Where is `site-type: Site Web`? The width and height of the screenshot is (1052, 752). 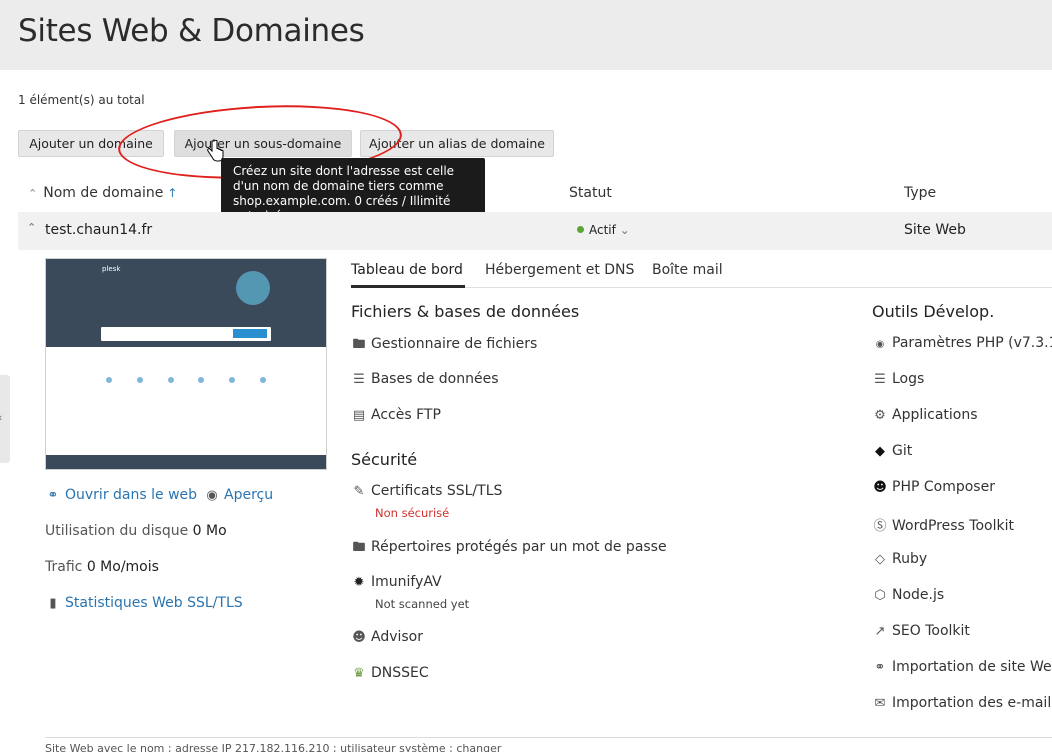
site-type: Site Web is located at coordinates (935, 230).